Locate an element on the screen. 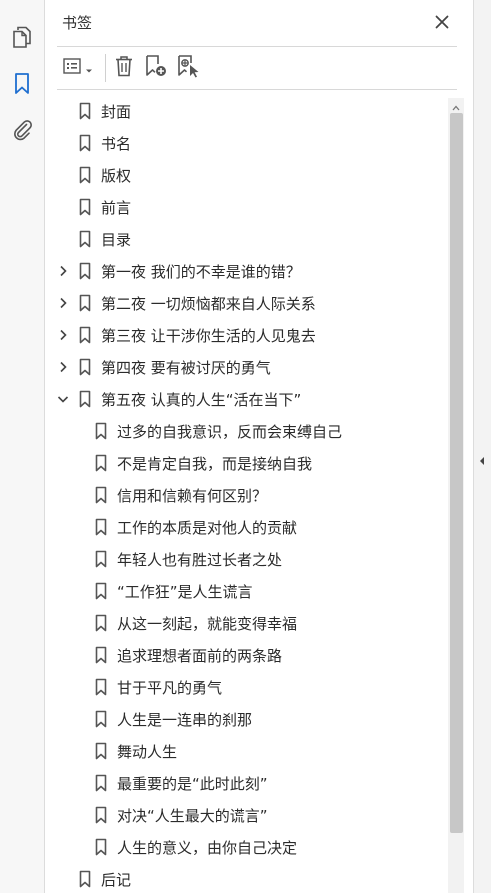 Image resolution: width=491 pixels, height=893 pixels. bookmark-label: 书名 is located at coordinates (116, 144).